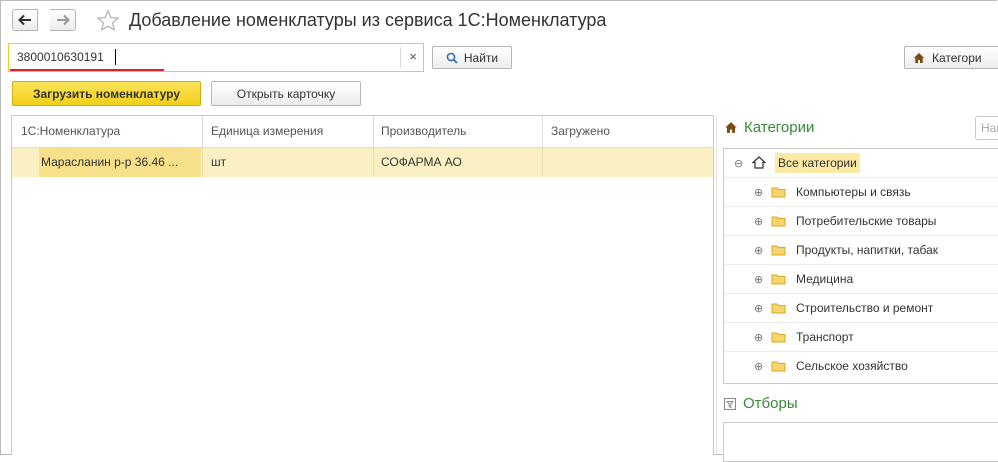 The height and width of the screenshot is (462, 998). I want to click on highlight-underline, so click(87, 70).